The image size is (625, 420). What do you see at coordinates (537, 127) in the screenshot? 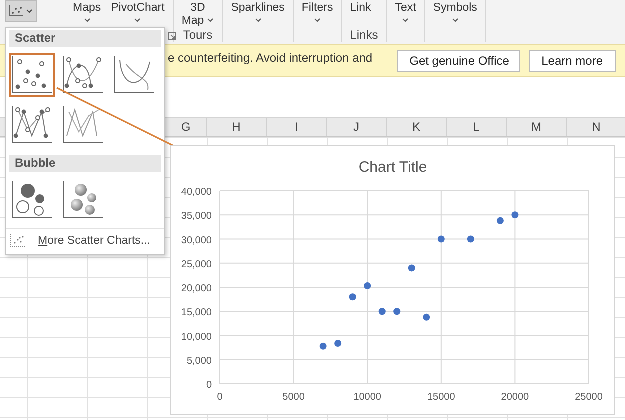
I see `column-header: M` at bounding box center [537, 127].